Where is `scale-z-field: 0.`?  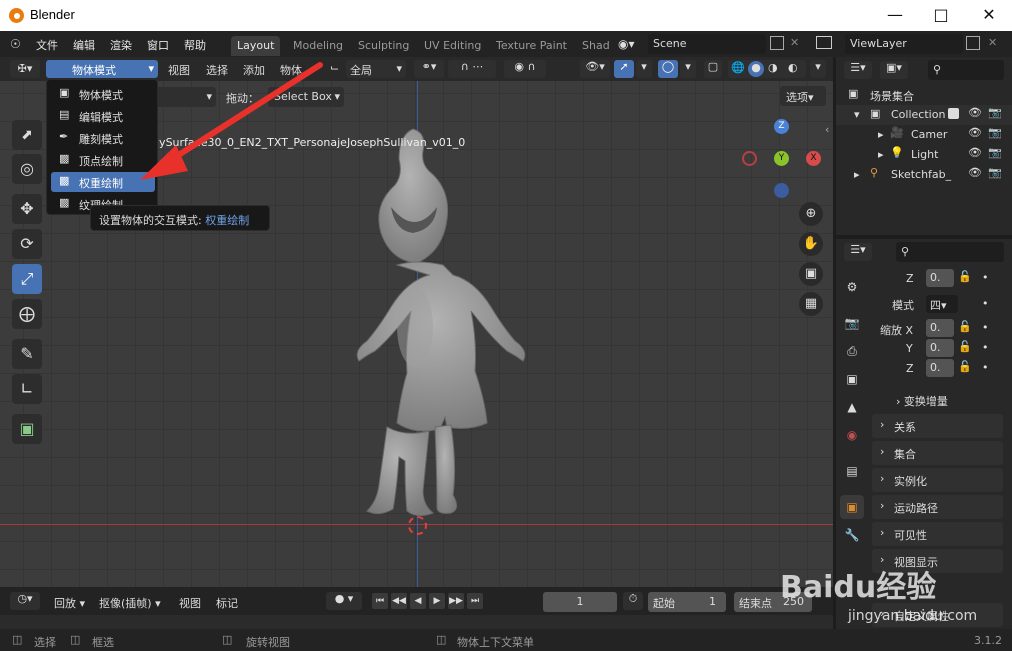 scale-z-field: 0. is located at coordinates (940, 368).